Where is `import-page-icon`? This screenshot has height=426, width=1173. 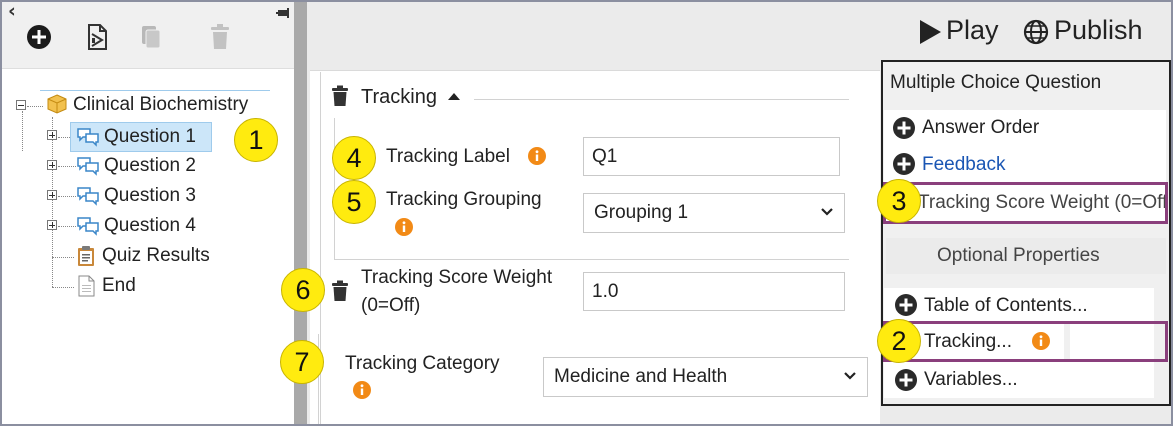 import-page-icon is located at coordinates (97, 37).